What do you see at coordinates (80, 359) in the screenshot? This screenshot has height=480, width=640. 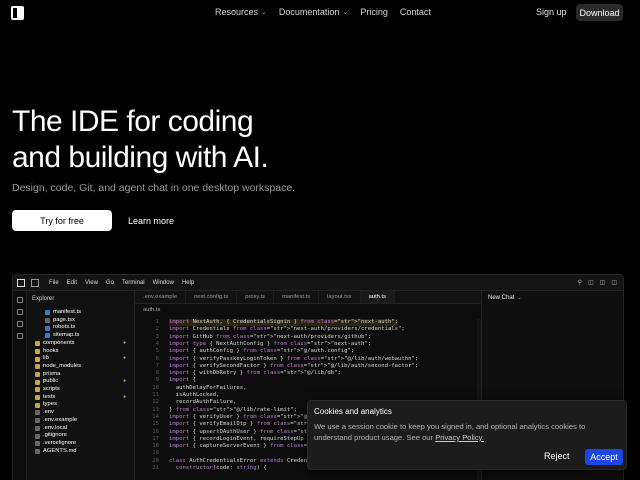 I see `folder-item: lib ●` at bounding box center [80, 359].